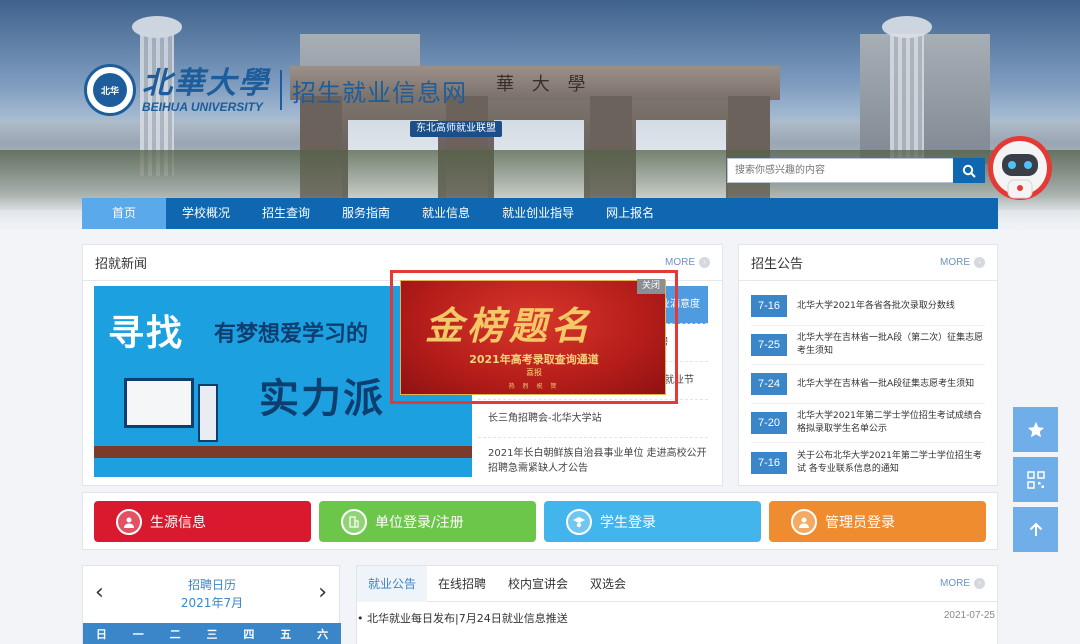 The height and width of the screenshot is (644, 1080). What do you see at coordinates (538, 584) in the screenshot?
I see `tab-campus-presentations: 校内宣讲会` at bounding box center [538, 584].